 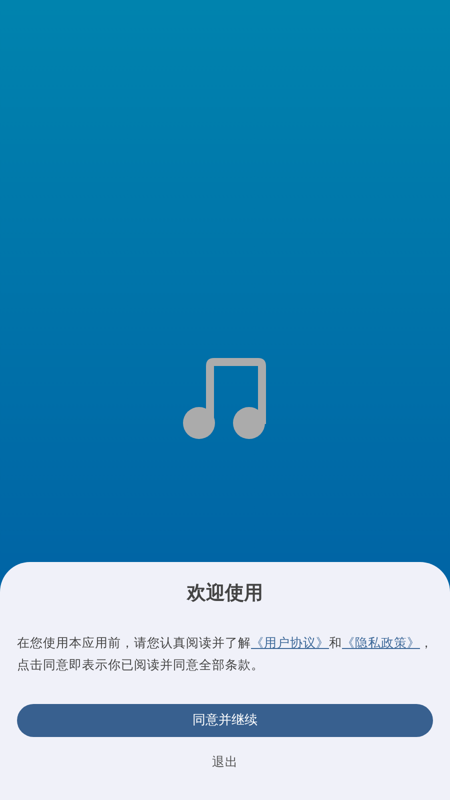 I want to click on music-note-icon, so click(x=225, y=399).